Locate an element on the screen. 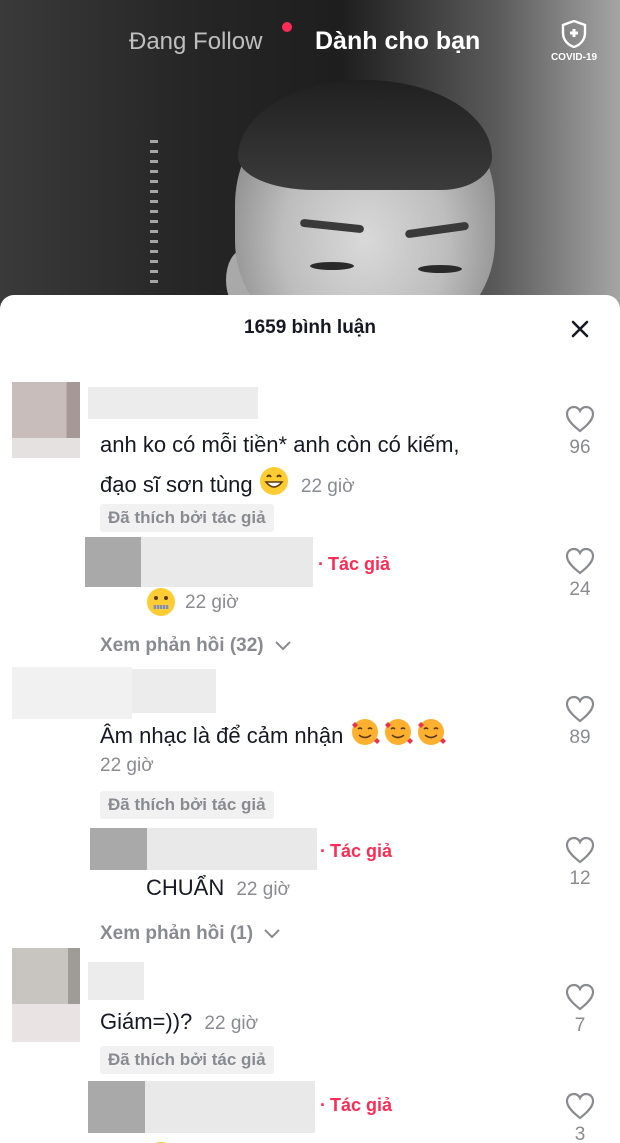 The image size is (620, 1143). comment-text: anh ko có mỗi tiền* anh còn có kiếm, is located at coordinates (280, 444).